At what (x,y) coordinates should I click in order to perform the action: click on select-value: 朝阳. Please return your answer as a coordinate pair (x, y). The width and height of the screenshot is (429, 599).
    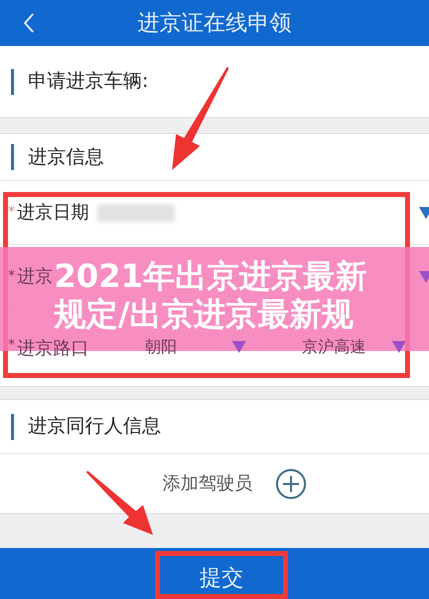
    Looking at the image, I should click on (161, 347).